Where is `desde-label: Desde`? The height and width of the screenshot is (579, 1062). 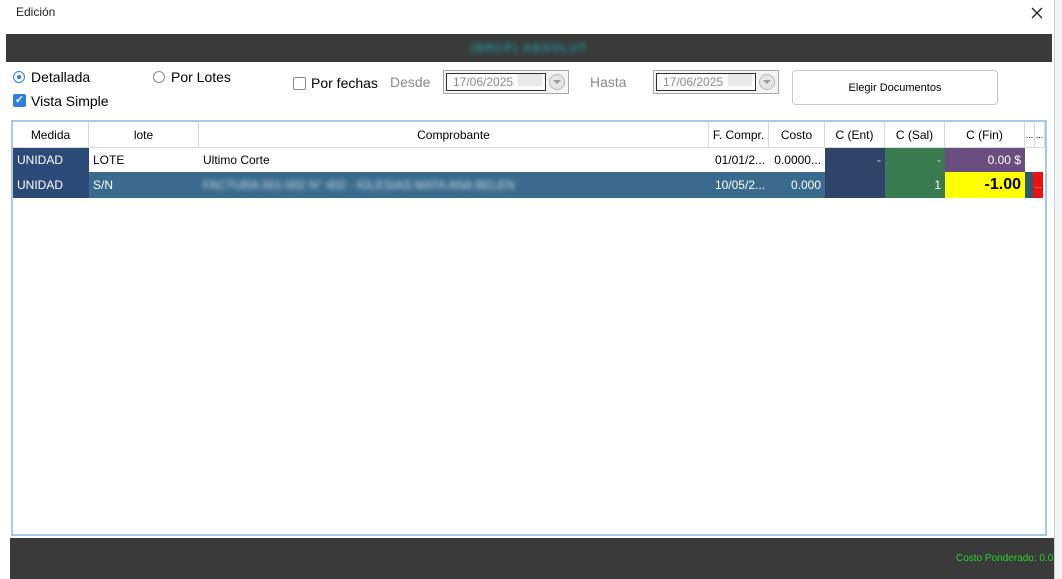 desde-label: Desde is located at coordinates (410, 82).